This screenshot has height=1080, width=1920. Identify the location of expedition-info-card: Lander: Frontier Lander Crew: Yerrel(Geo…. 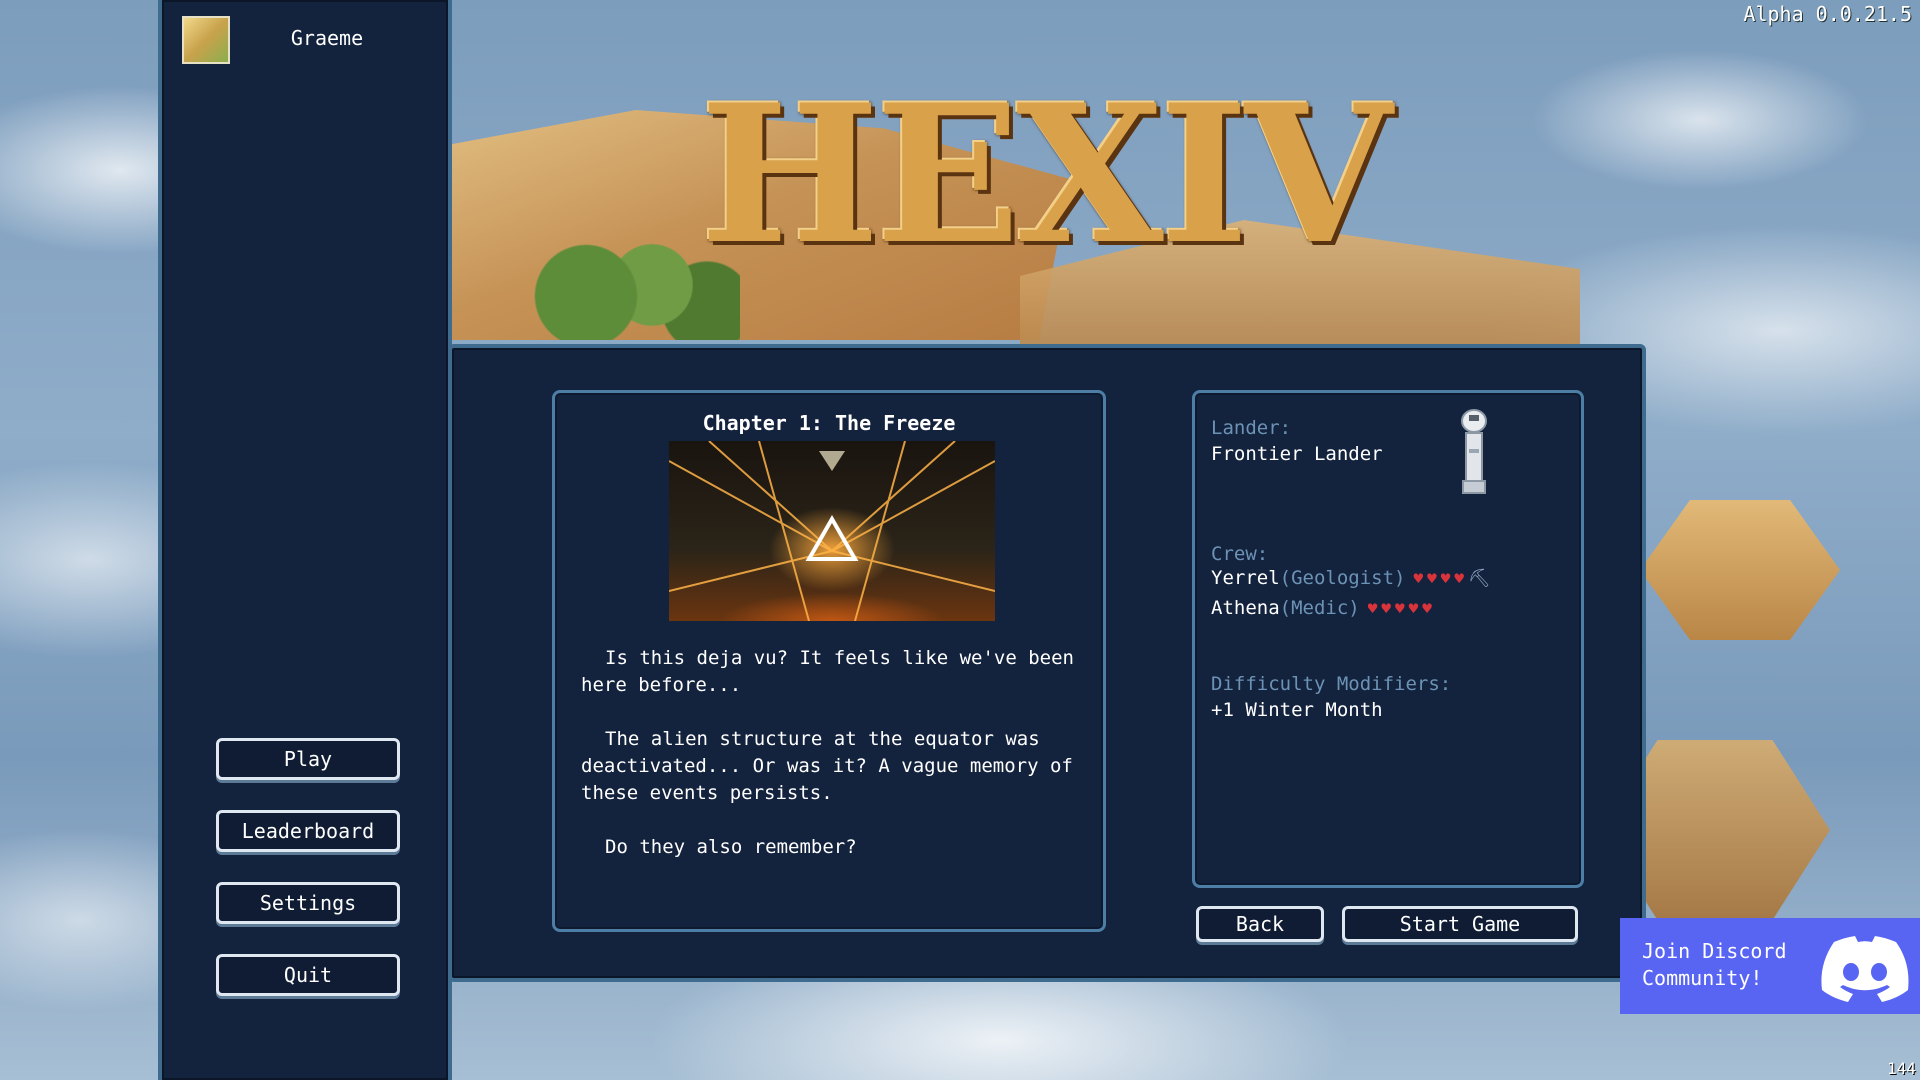
(1388, 639).